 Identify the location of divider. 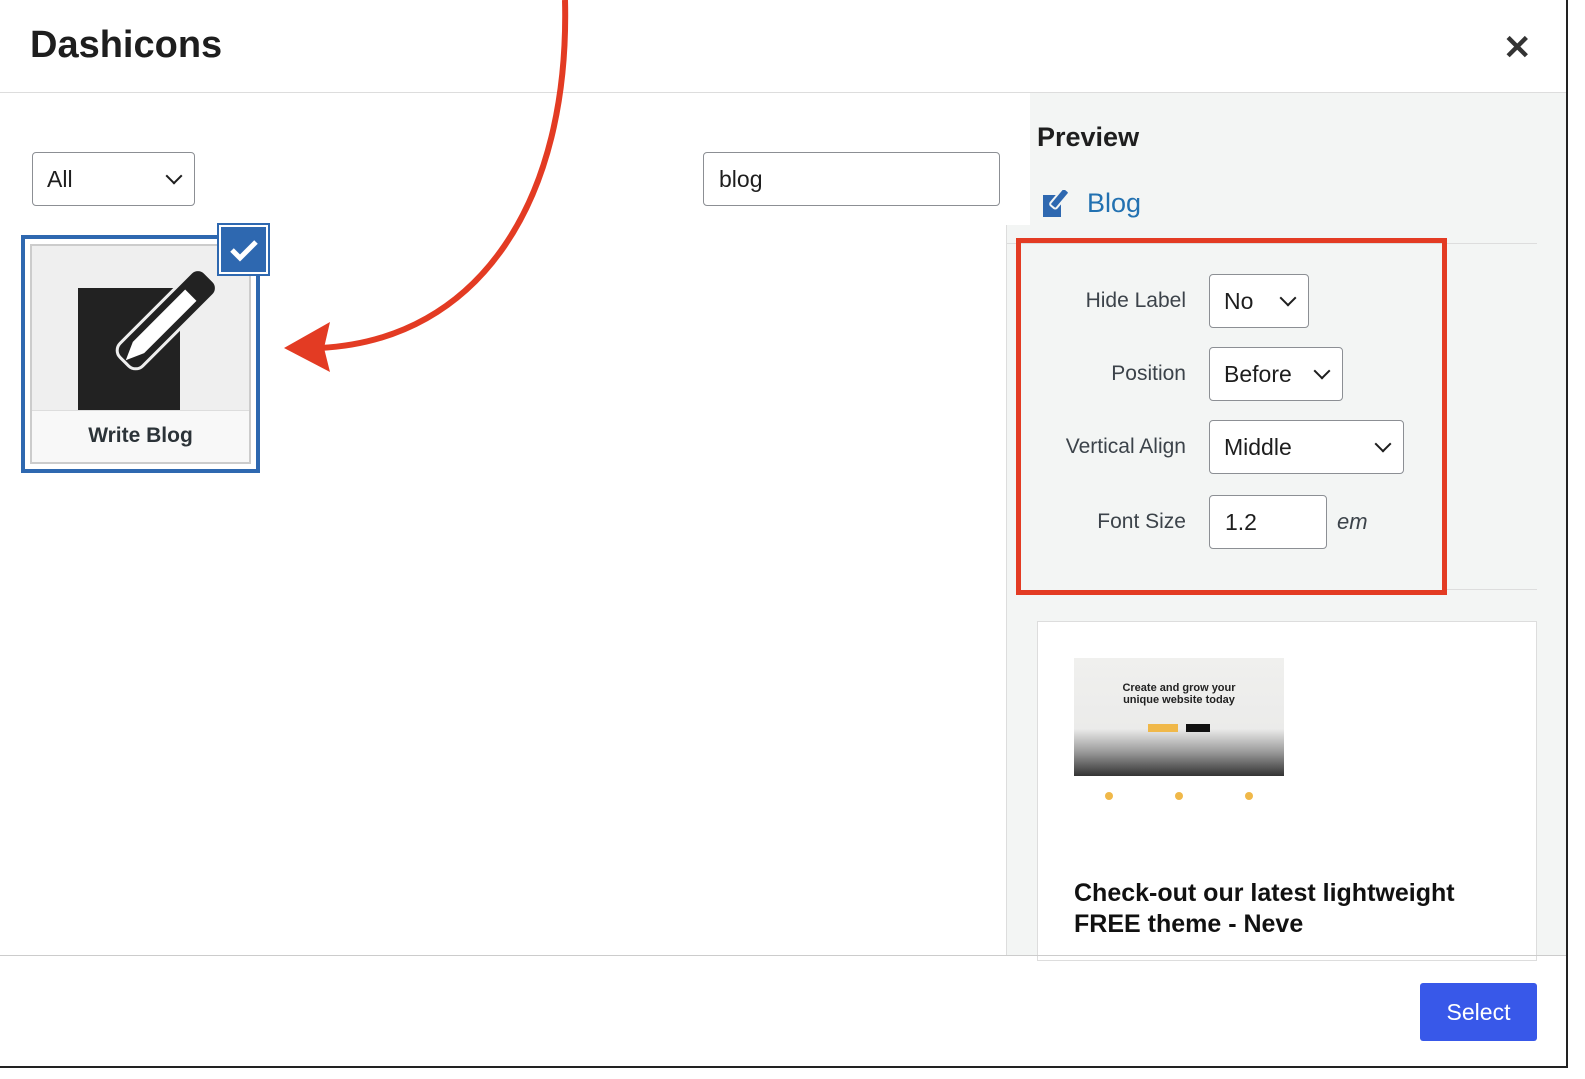
(1492, 589).